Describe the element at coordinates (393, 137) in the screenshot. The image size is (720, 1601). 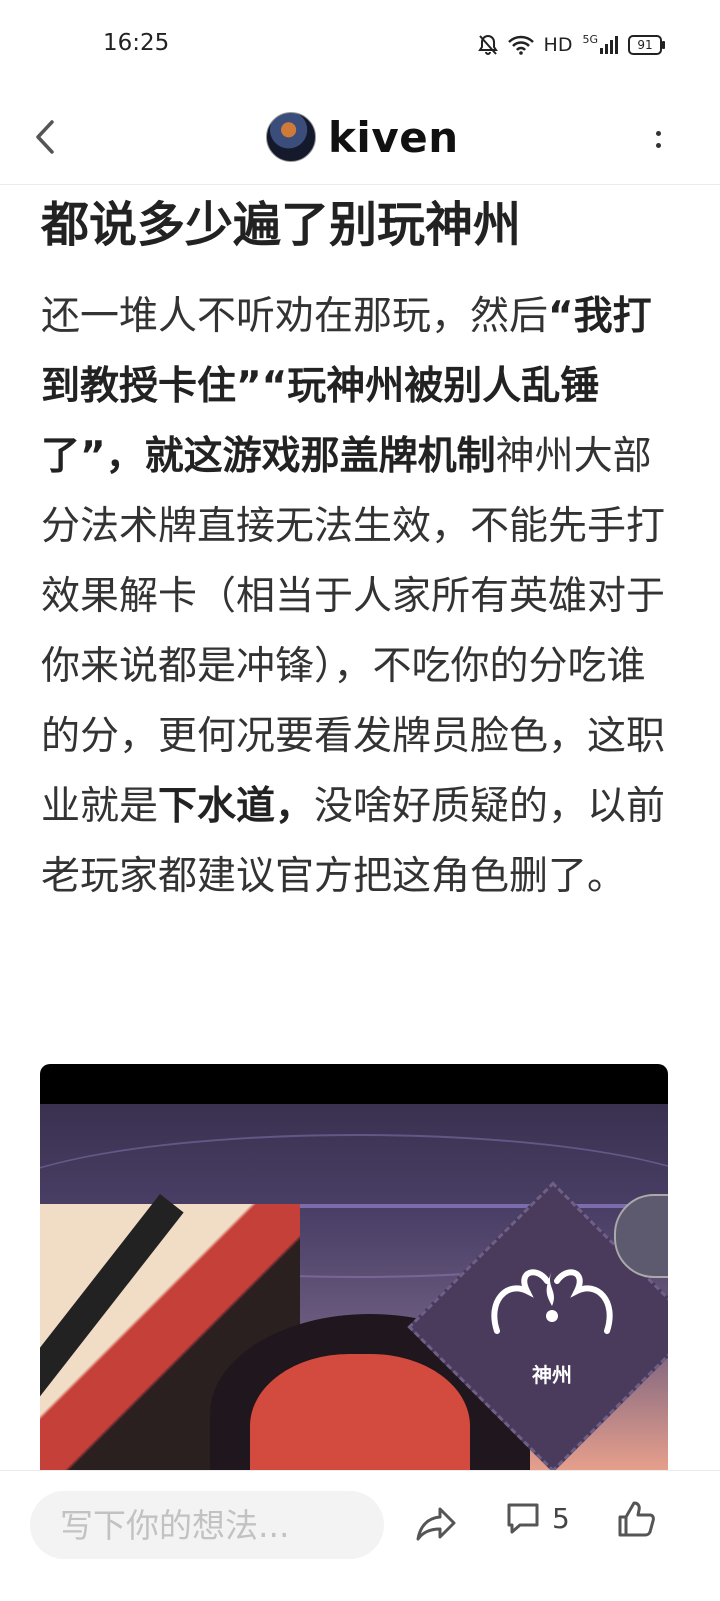
I see `author-name: kiven` at that location.